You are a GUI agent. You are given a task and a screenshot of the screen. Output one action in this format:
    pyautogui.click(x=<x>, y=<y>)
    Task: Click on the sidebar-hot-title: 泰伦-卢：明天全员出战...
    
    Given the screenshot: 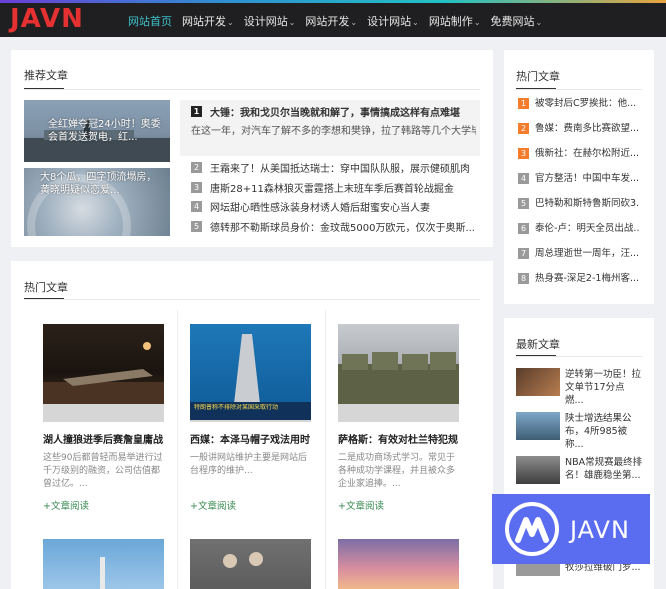 What is the action you would take?
    pyautogui.click(x=587, y=228)
    